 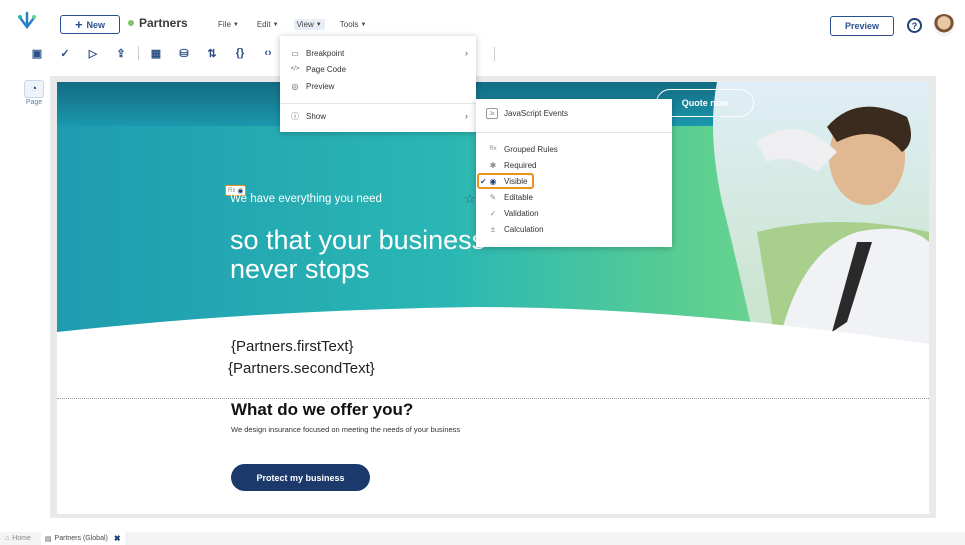 What do you see at coordinates (300, 477) in the screenshot?
I see `protect-business-button: Protect my business` at bounding box center [300, 477].